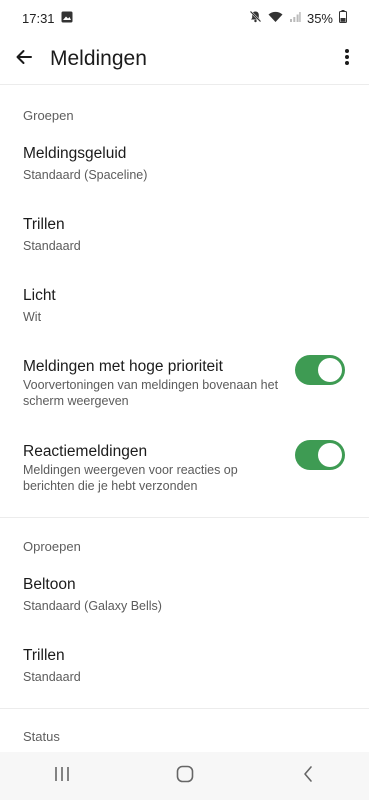  I want to click on reaction-notifications-toggle, so click(320, 455).